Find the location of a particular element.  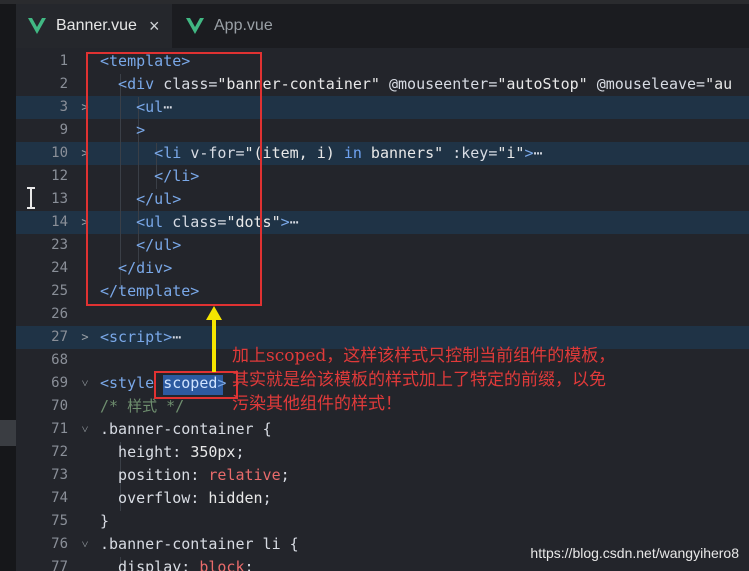

code-line-72: height: 350px; is located at coordinates (172, 452).